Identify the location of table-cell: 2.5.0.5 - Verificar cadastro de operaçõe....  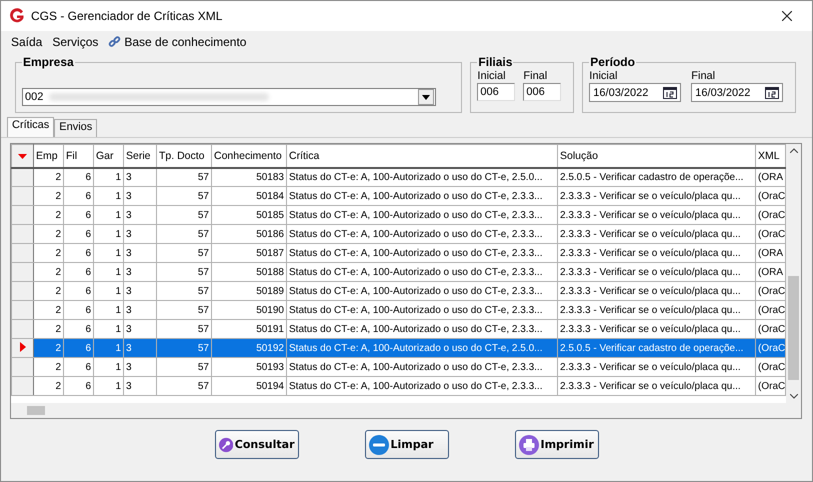
(657, 177).